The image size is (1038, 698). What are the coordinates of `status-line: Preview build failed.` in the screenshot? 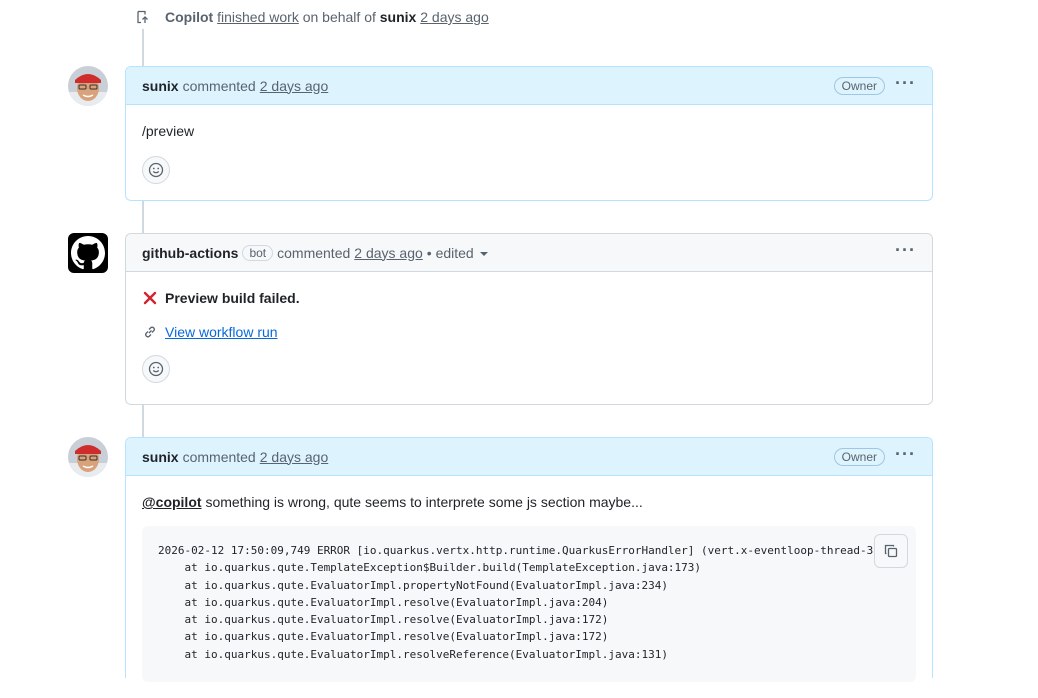 It's located at (529, 298).